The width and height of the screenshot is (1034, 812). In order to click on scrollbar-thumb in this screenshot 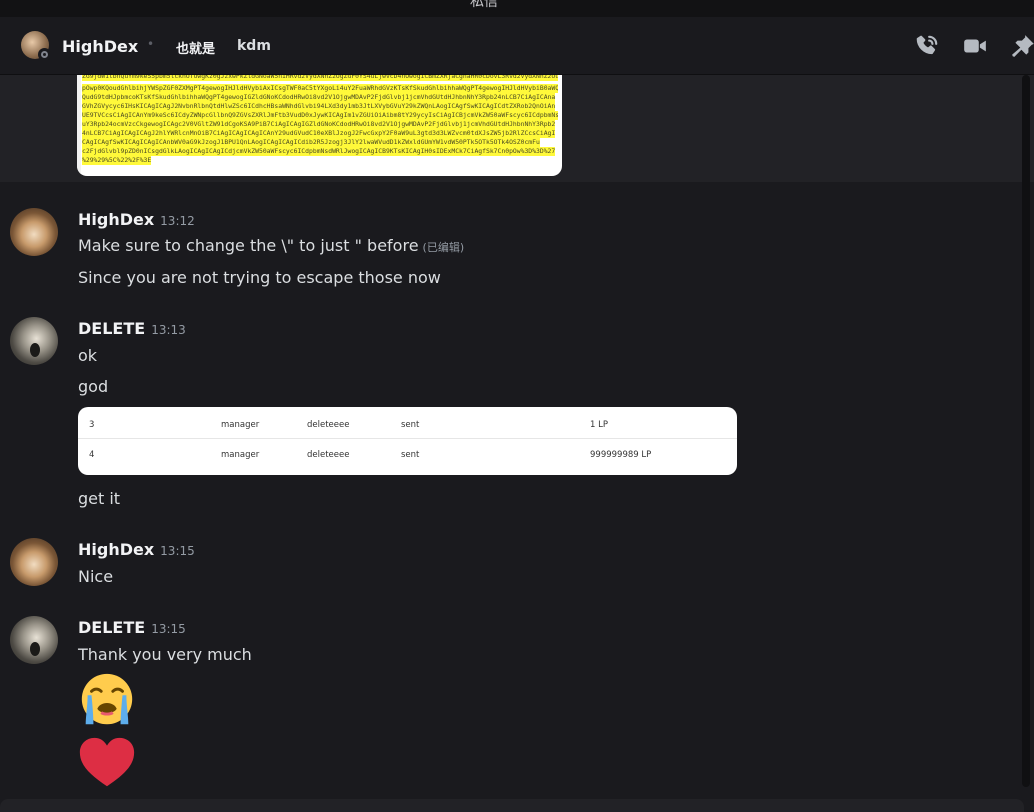, I will do `click(1026, 431)`.